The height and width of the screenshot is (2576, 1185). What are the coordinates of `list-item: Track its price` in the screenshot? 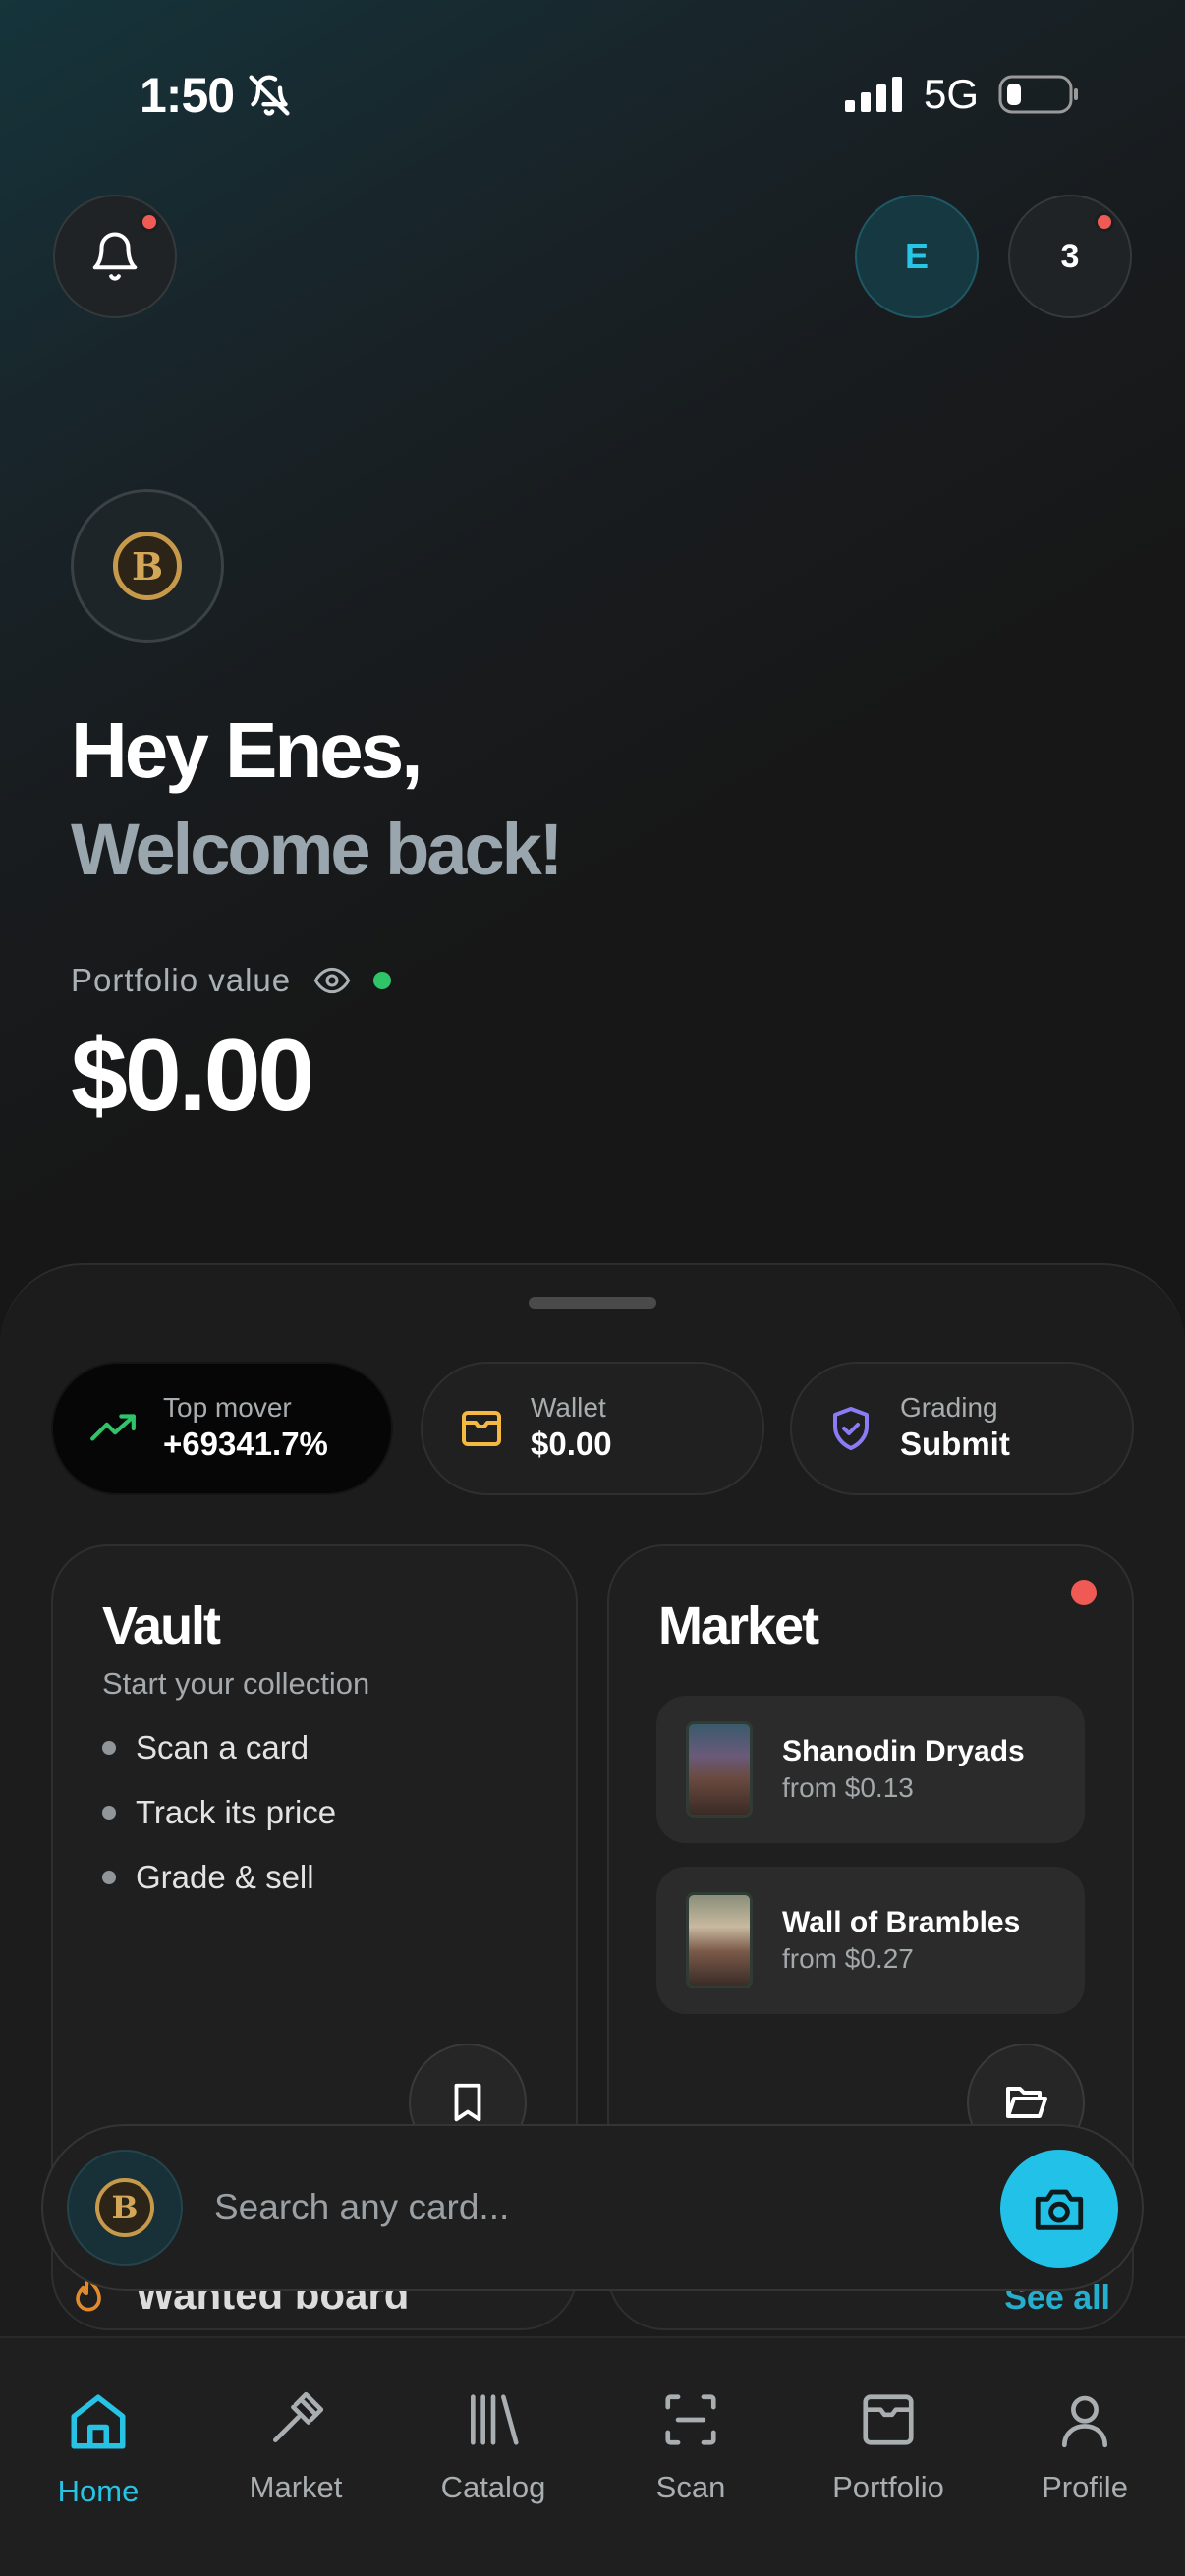 It's located at (339, 1812).